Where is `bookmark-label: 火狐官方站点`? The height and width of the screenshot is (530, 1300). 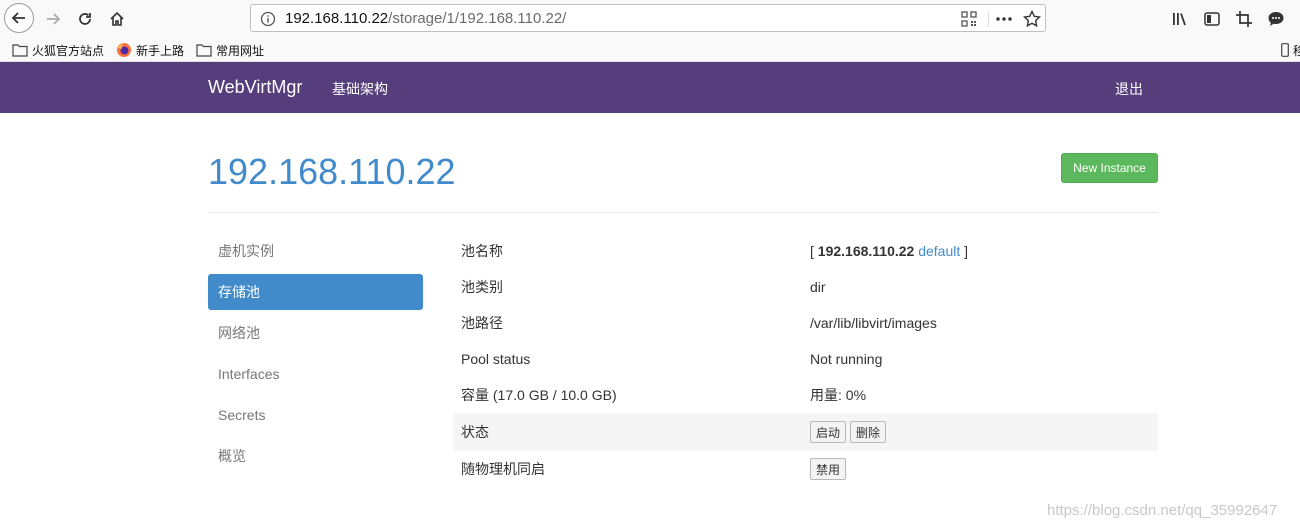 bookmark-label: 火狐官方站点 is located at coordinates (68, 50).